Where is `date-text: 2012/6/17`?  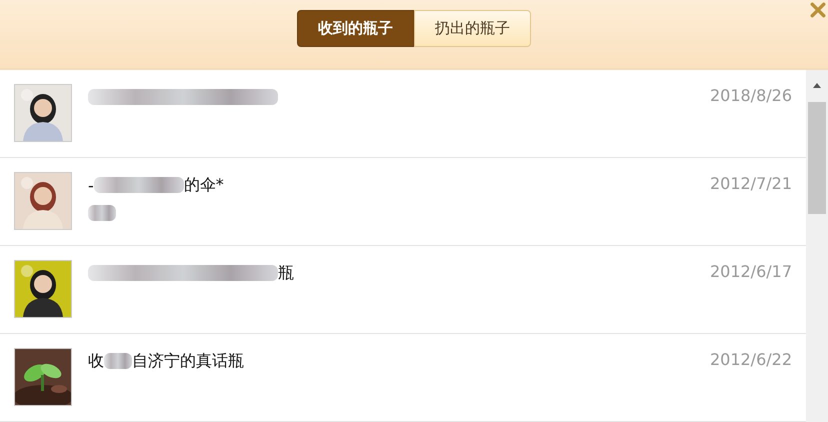
date-text: 2012/6/17 is located at coordinates (751, 271).